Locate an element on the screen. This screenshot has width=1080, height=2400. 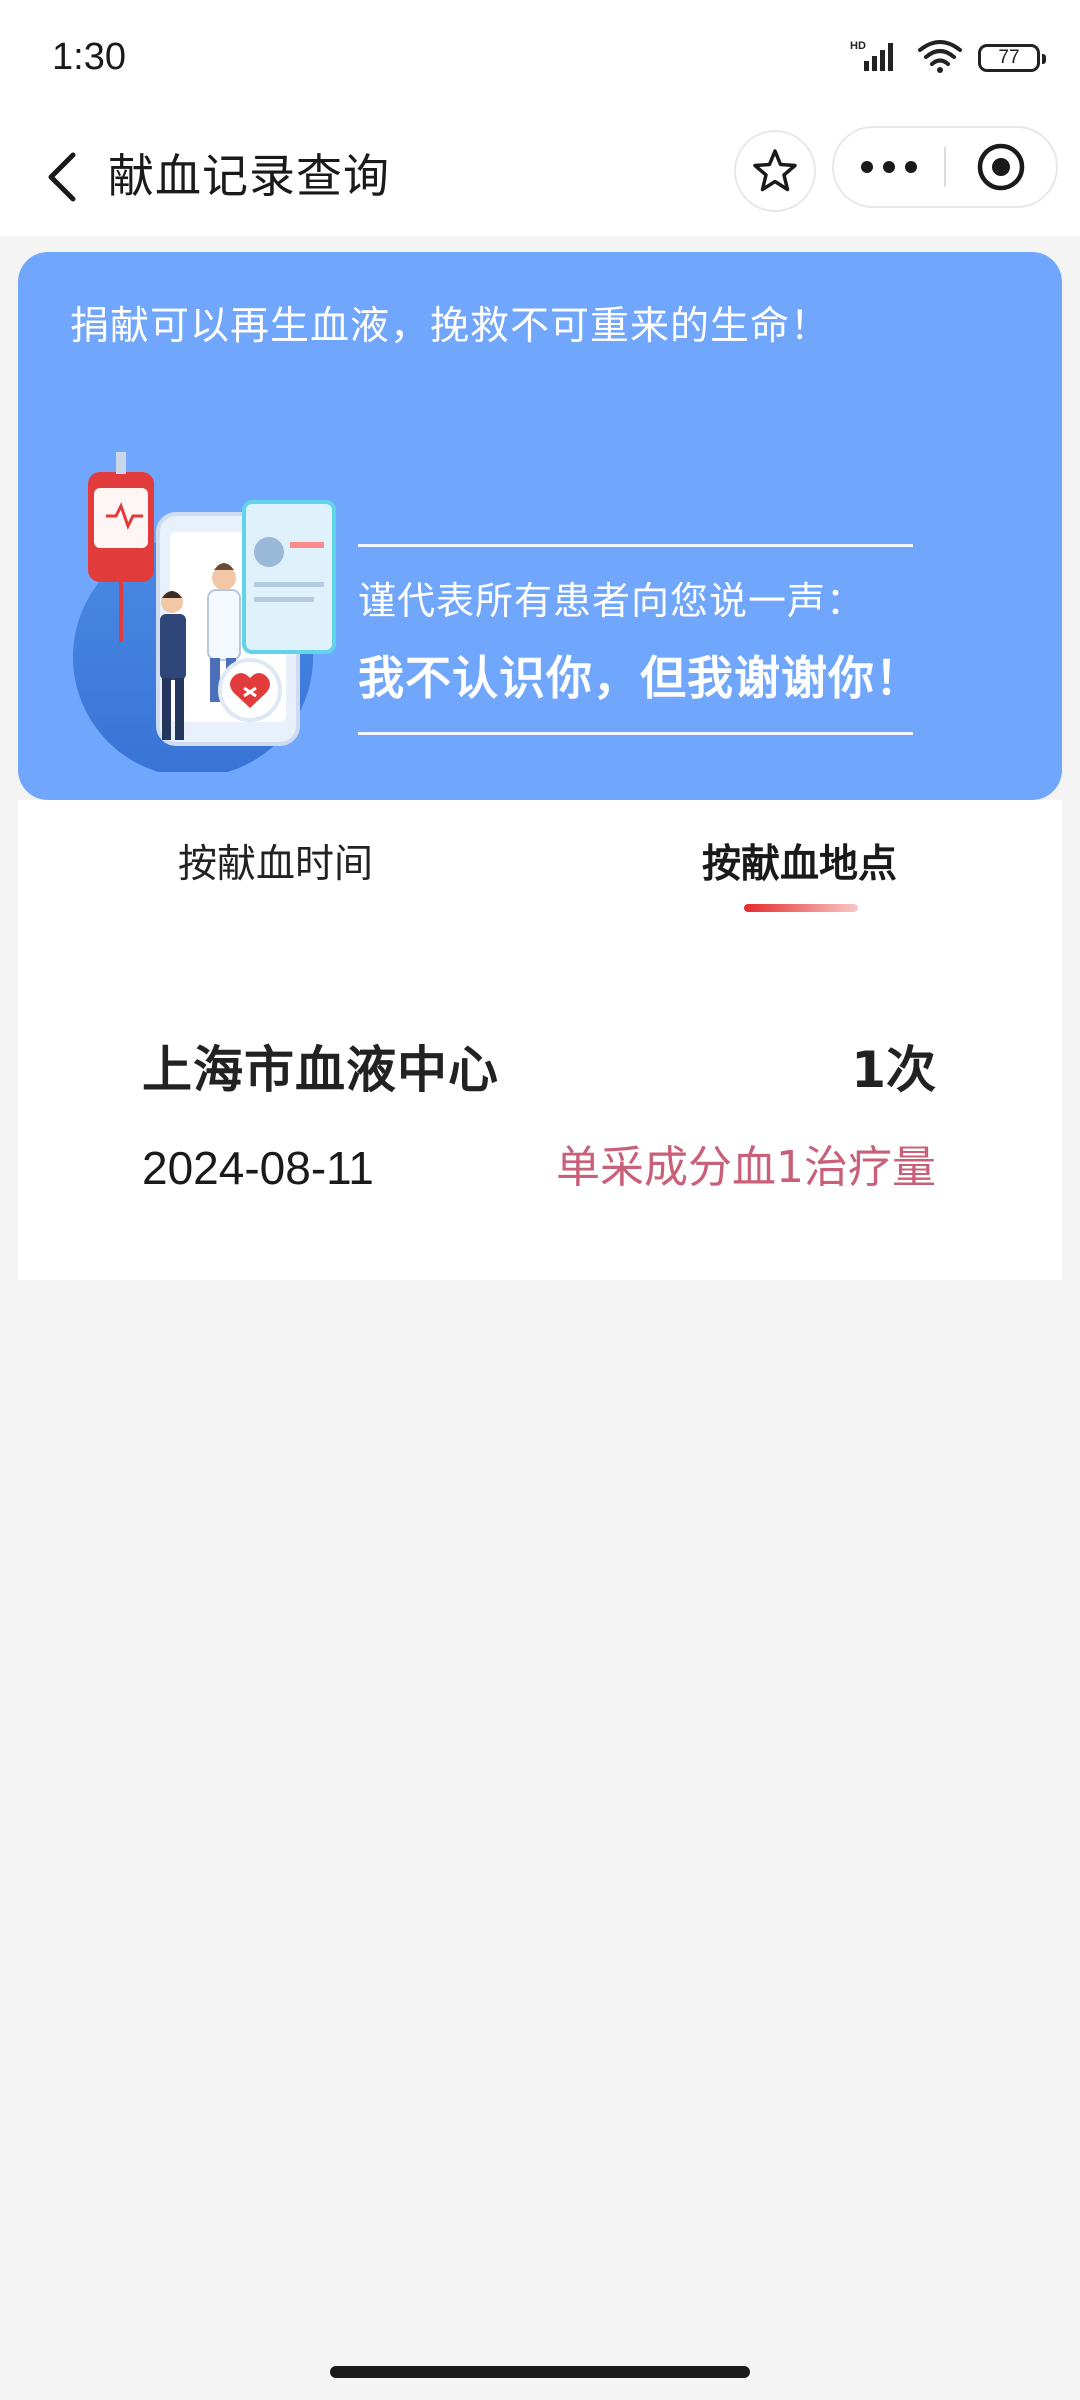
record-date: 2024-08-11 is located at coordinates (258, 1168).